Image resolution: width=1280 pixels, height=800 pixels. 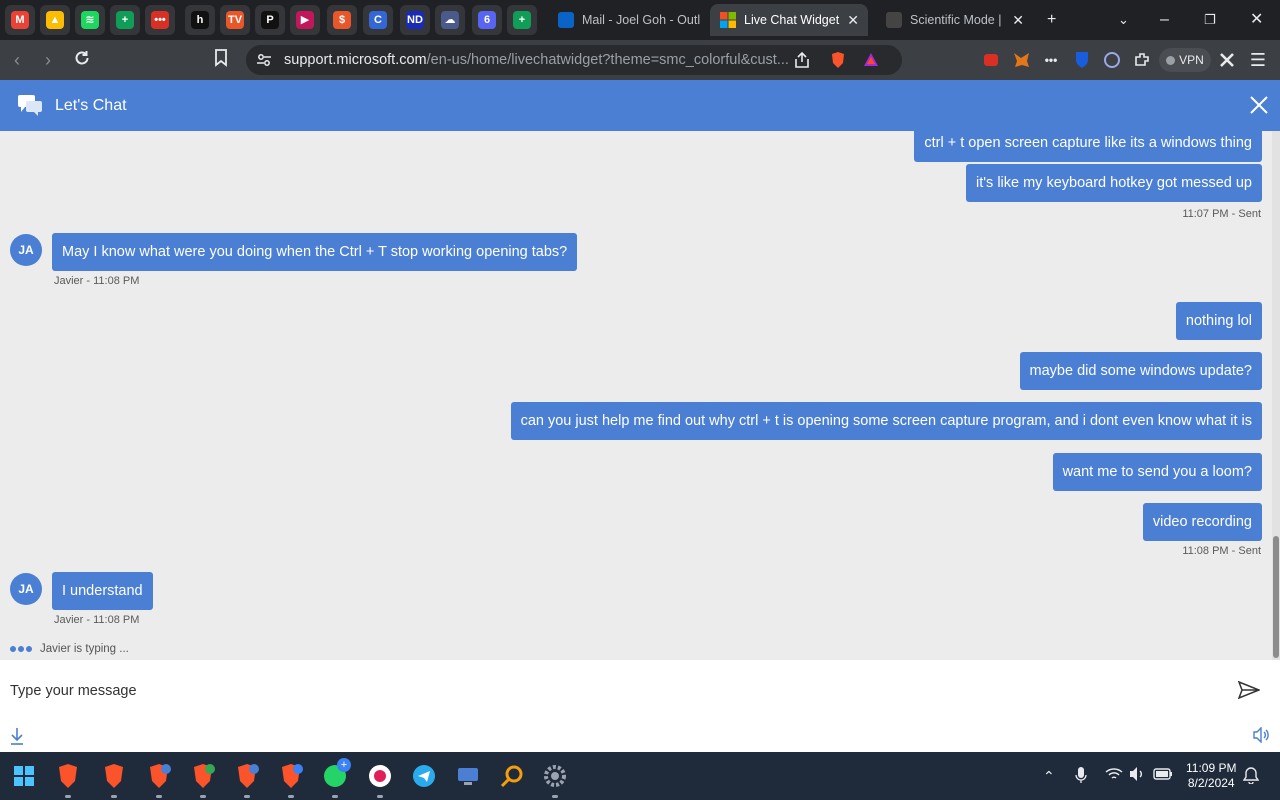 What do you see at coordinates (291, 780) in the screenshot?
I see `brave-profile-blue-icon` at bounding box center [291, 780].